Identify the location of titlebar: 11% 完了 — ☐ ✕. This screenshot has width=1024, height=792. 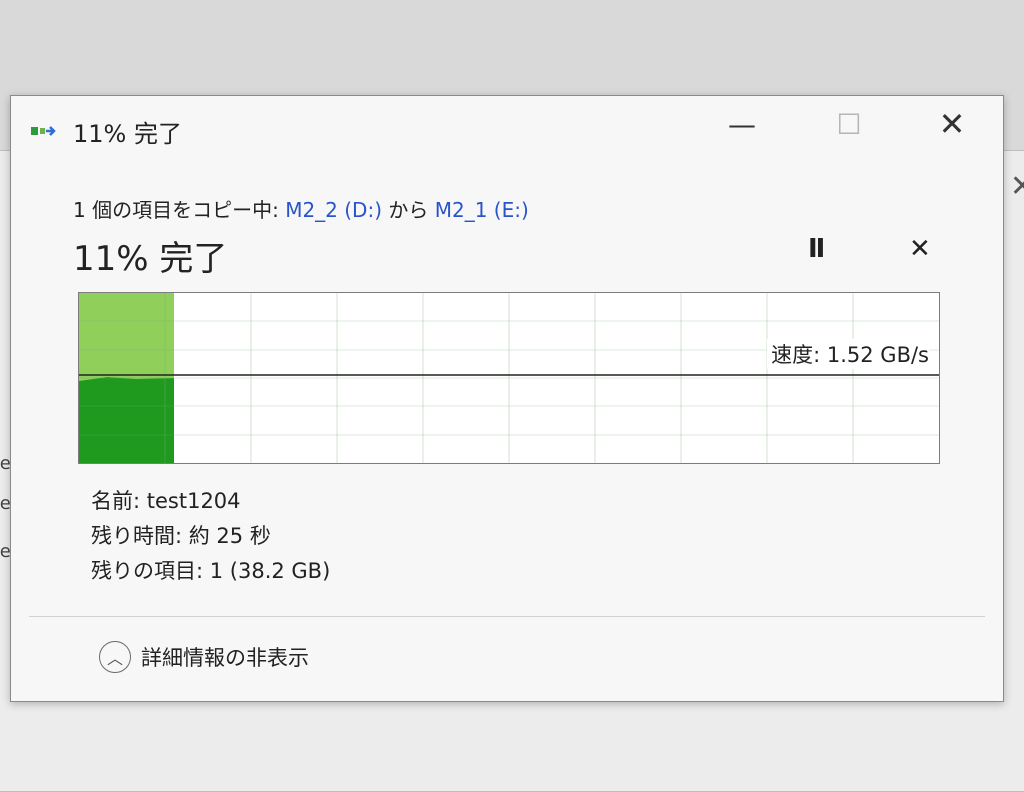
(507, 126).